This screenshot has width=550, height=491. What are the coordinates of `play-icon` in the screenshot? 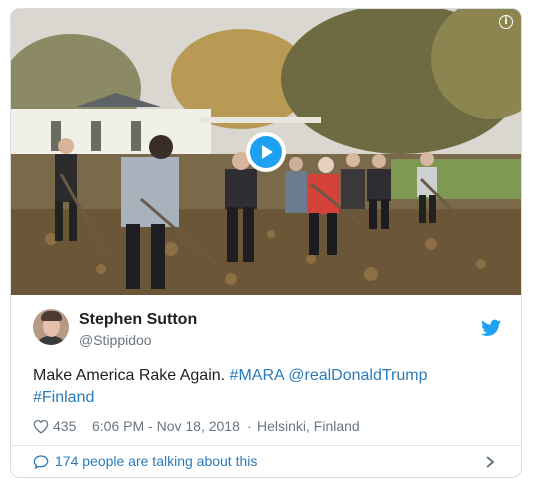 It's located at (266, 152).